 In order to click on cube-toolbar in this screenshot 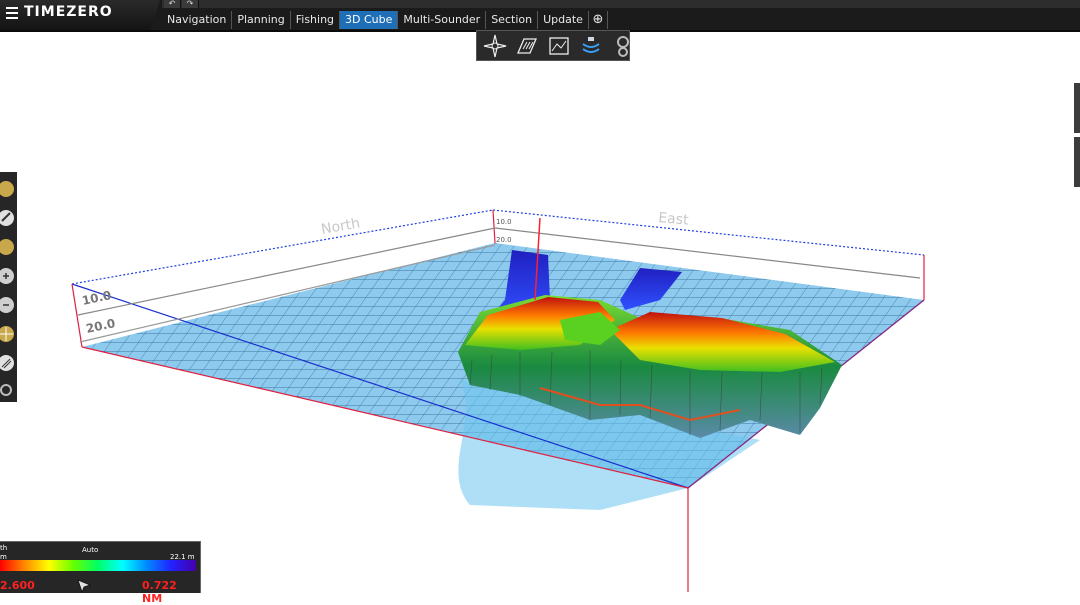, I will do `click(553, 45)`.